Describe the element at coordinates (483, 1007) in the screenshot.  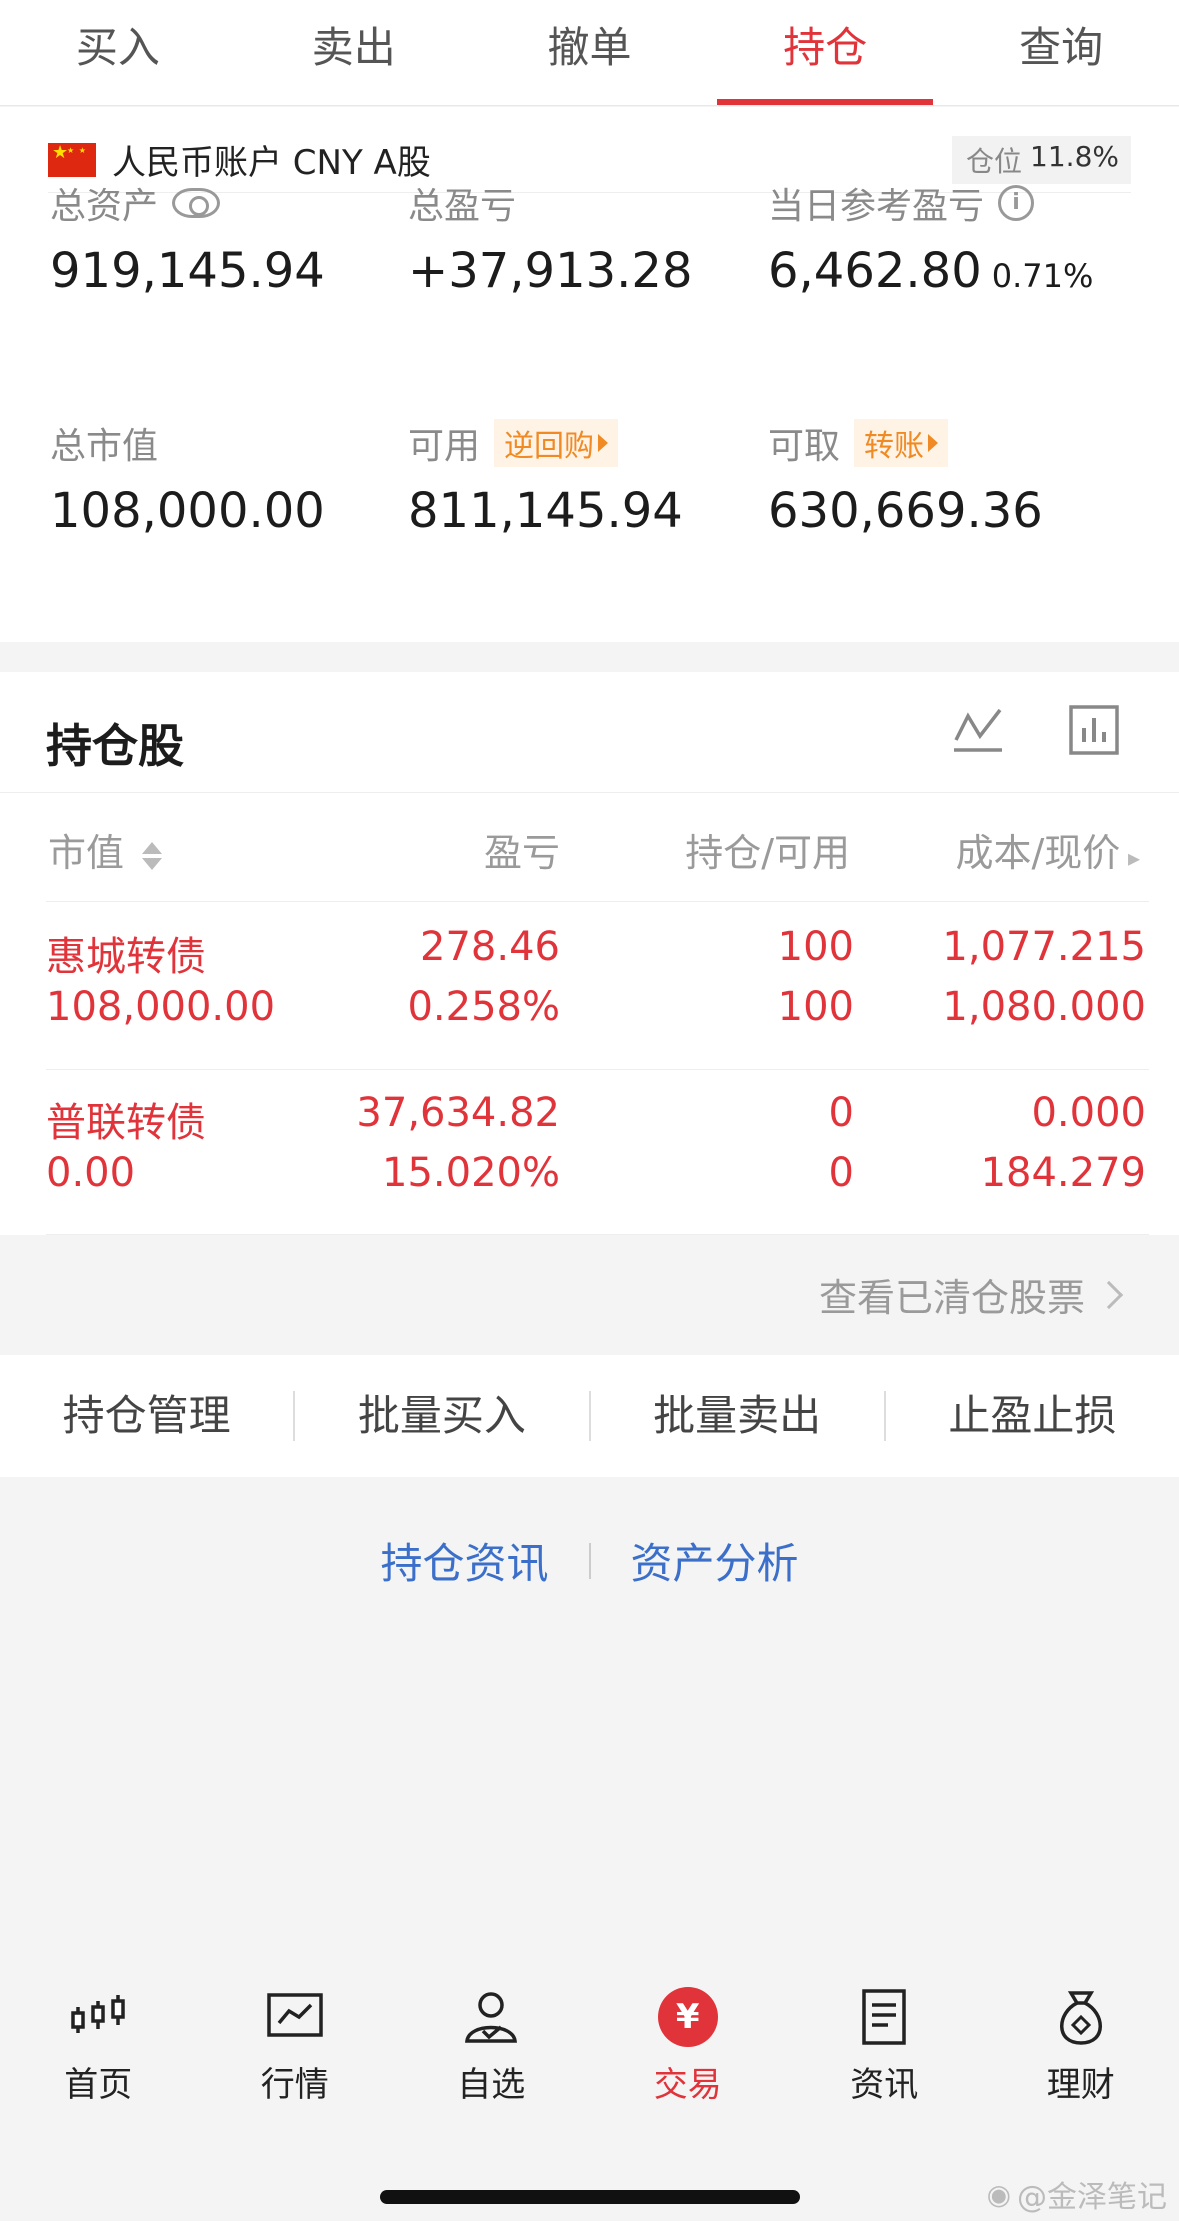
I see `stock-pnl-percent: 0.258%` at that location.